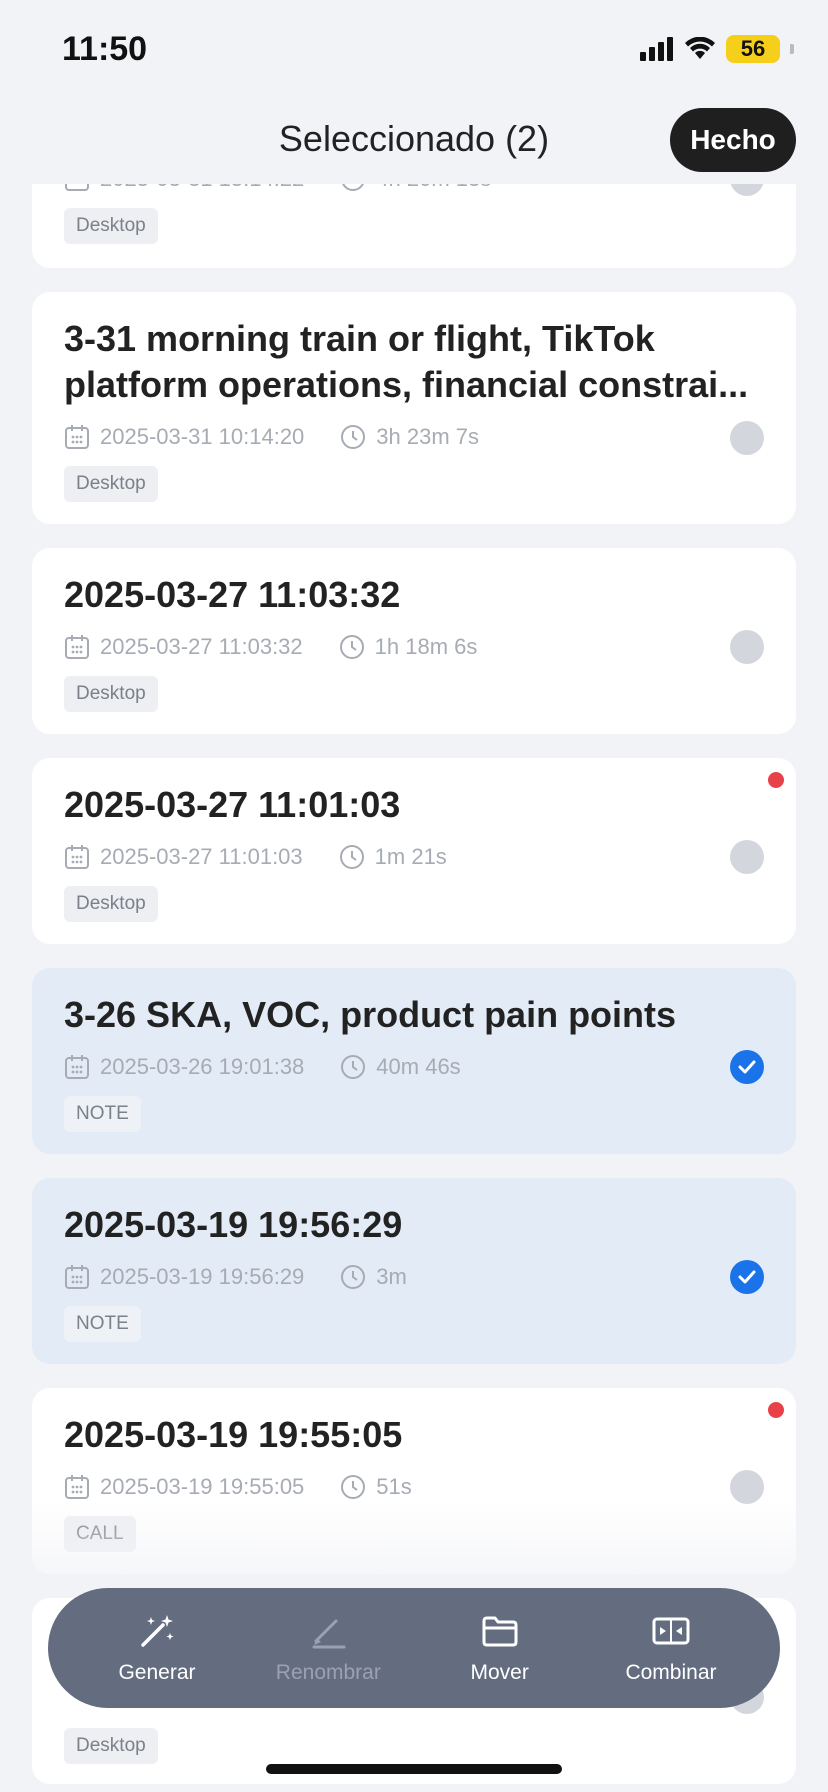 This screenshot has height=1792, width=828. Describe the element at coordinates (202, 436) in the screenshot. I see `recording-date: 2025-03-31 10:14:20` at that location.